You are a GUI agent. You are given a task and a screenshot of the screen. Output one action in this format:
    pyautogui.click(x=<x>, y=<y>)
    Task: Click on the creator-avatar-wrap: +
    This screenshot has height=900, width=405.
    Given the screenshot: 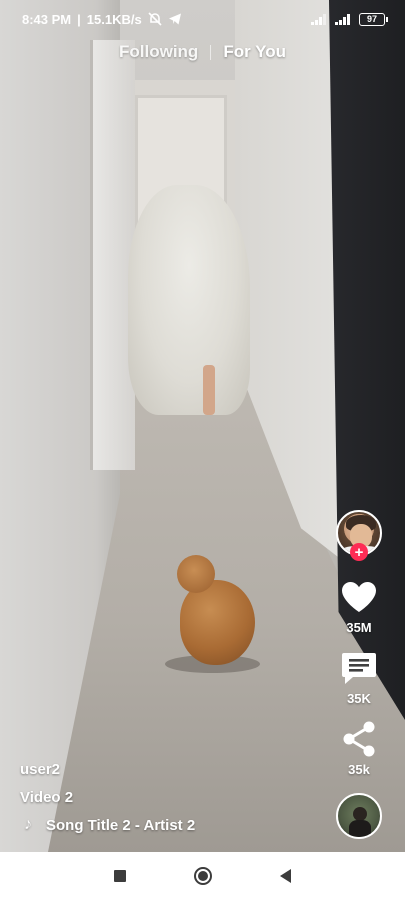 What is the action you would take?
    pyautogui.click(x=359, y=536)
    